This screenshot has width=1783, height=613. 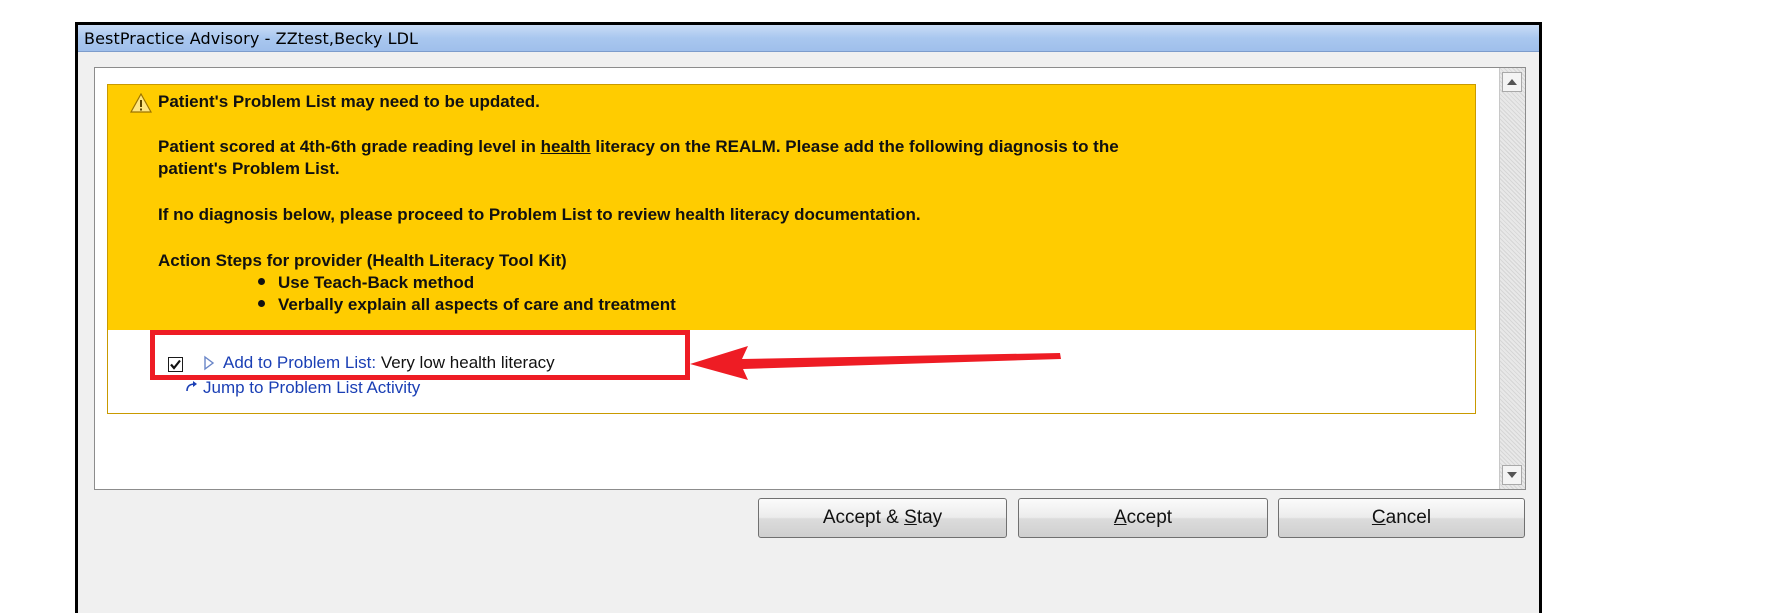 I want to click on advisory-paragraph-1-line2: patient's Problem List., so click(x=249, y=168).